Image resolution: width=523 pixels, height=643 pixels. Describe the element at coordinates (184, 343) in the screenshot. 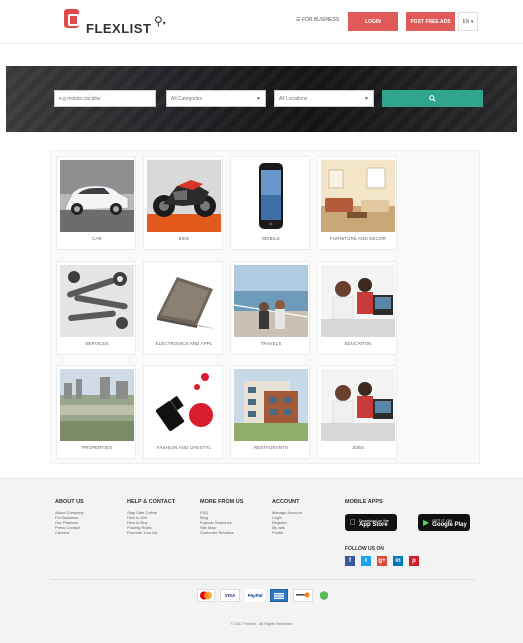

I see `category-label: ELECTRONICS AND APPL` at that location.